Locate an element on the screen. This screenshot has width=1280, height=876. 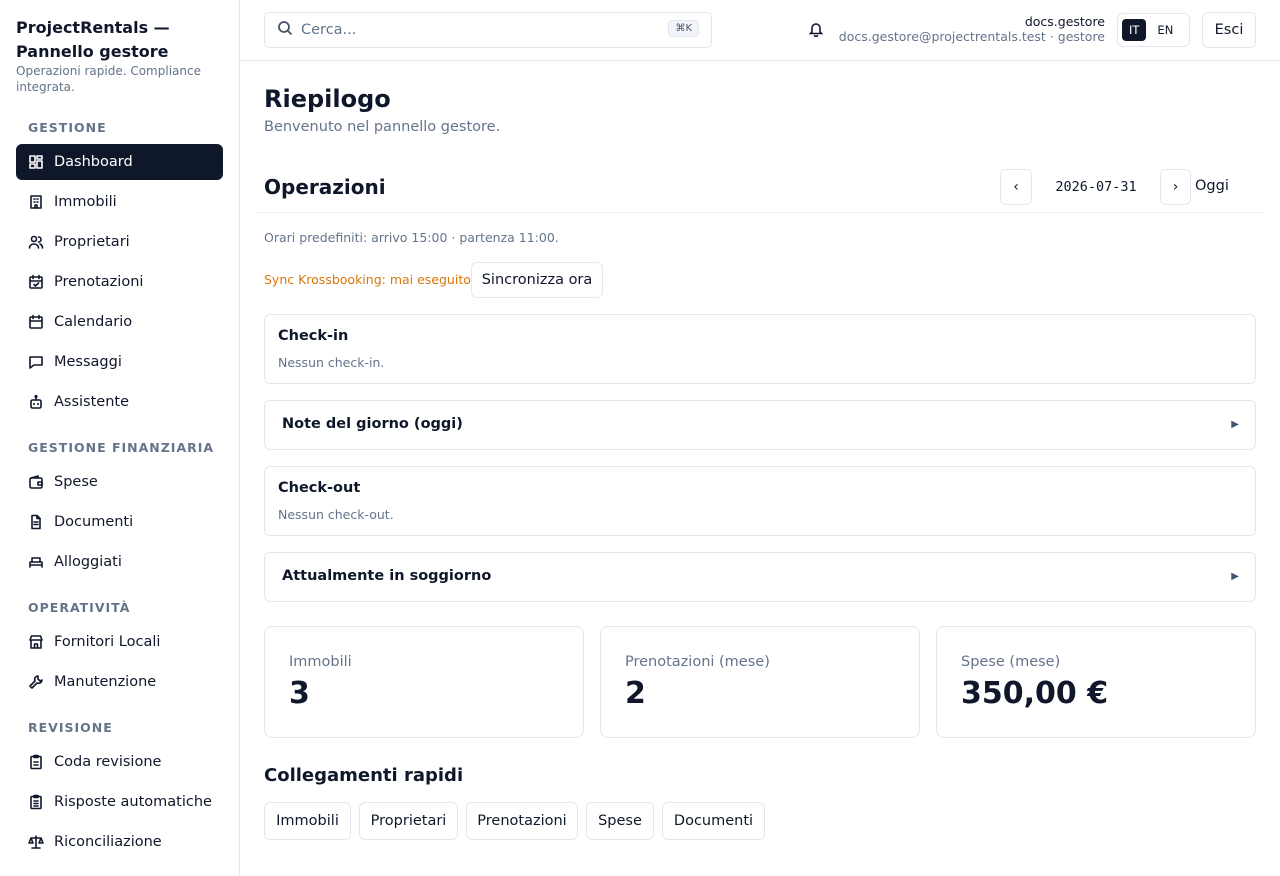
building-icon is located at coordinates (36, 202).